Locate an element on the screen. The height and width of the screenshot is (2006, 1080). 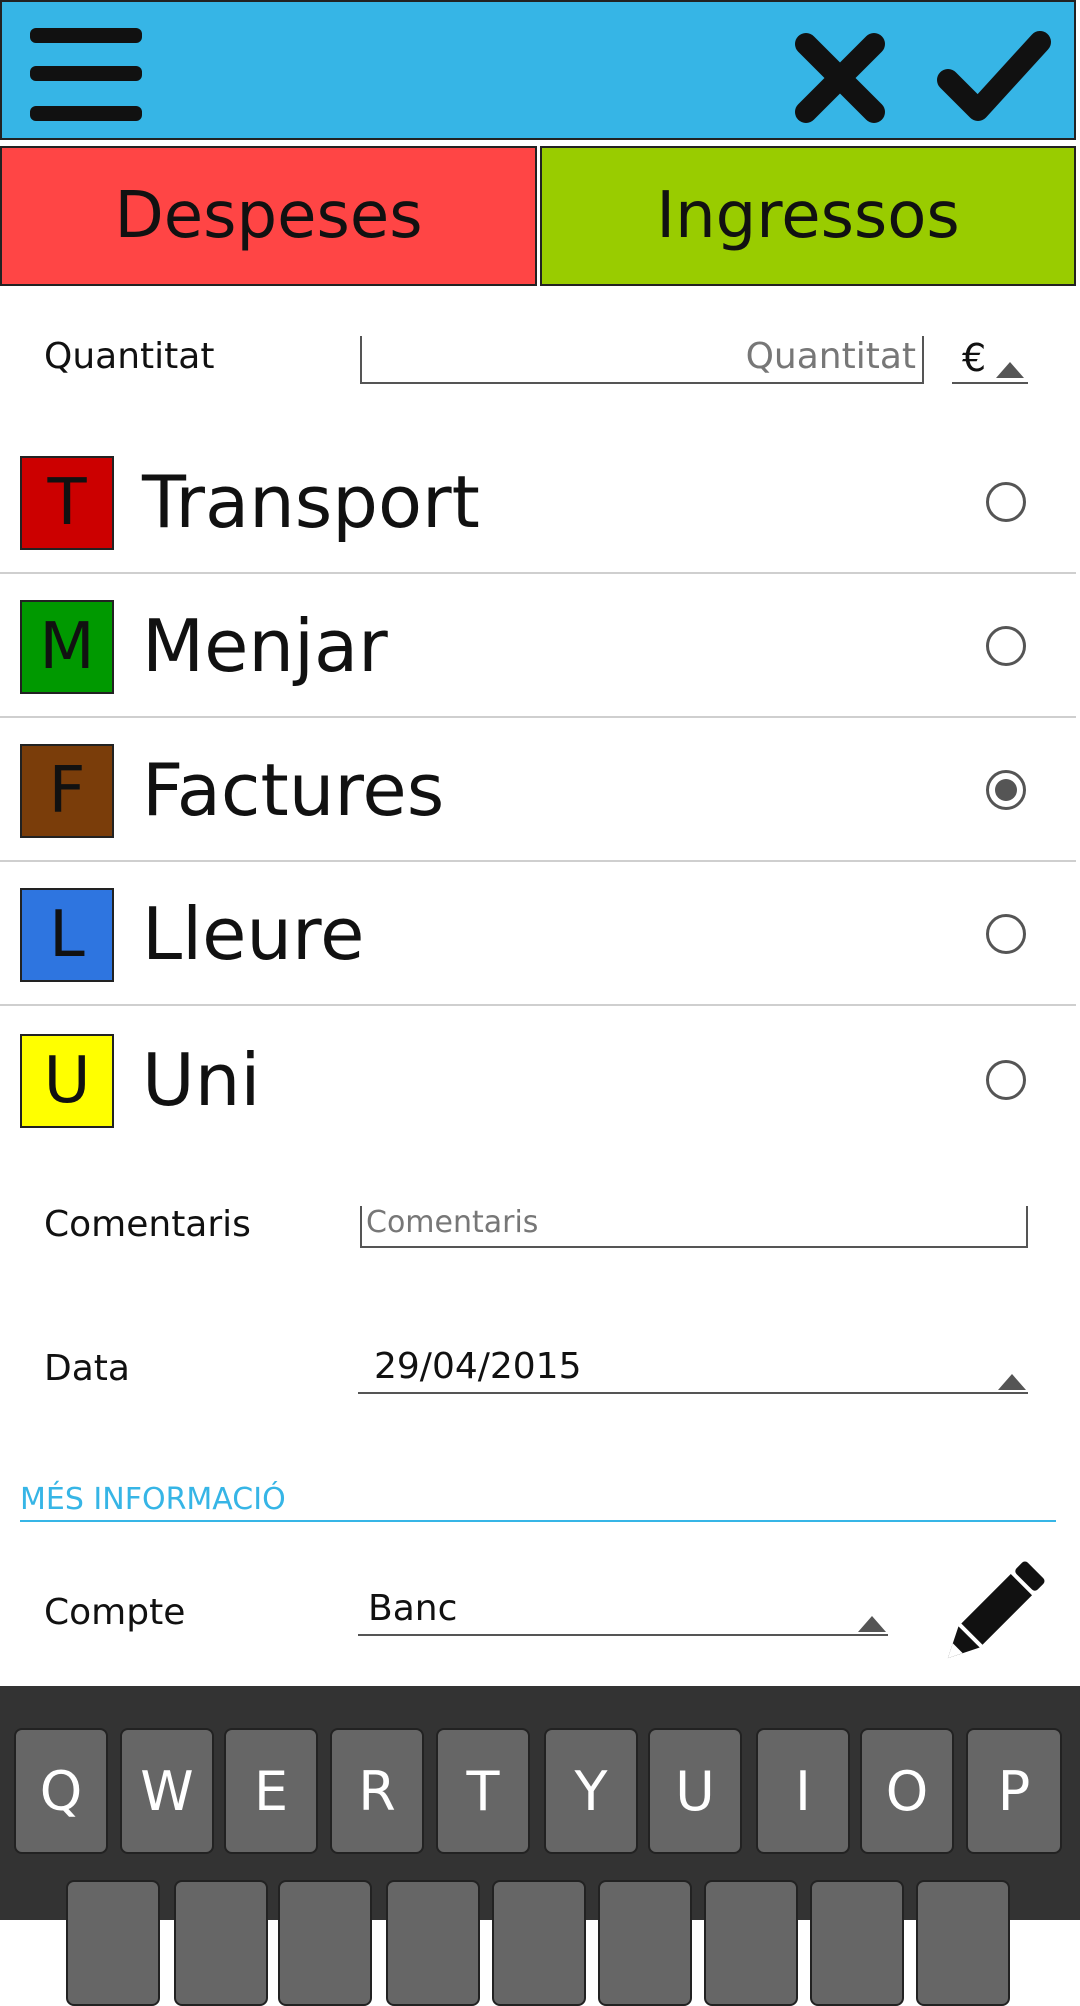
tab-expenses: Despeses is located at coordinates (268, 216).